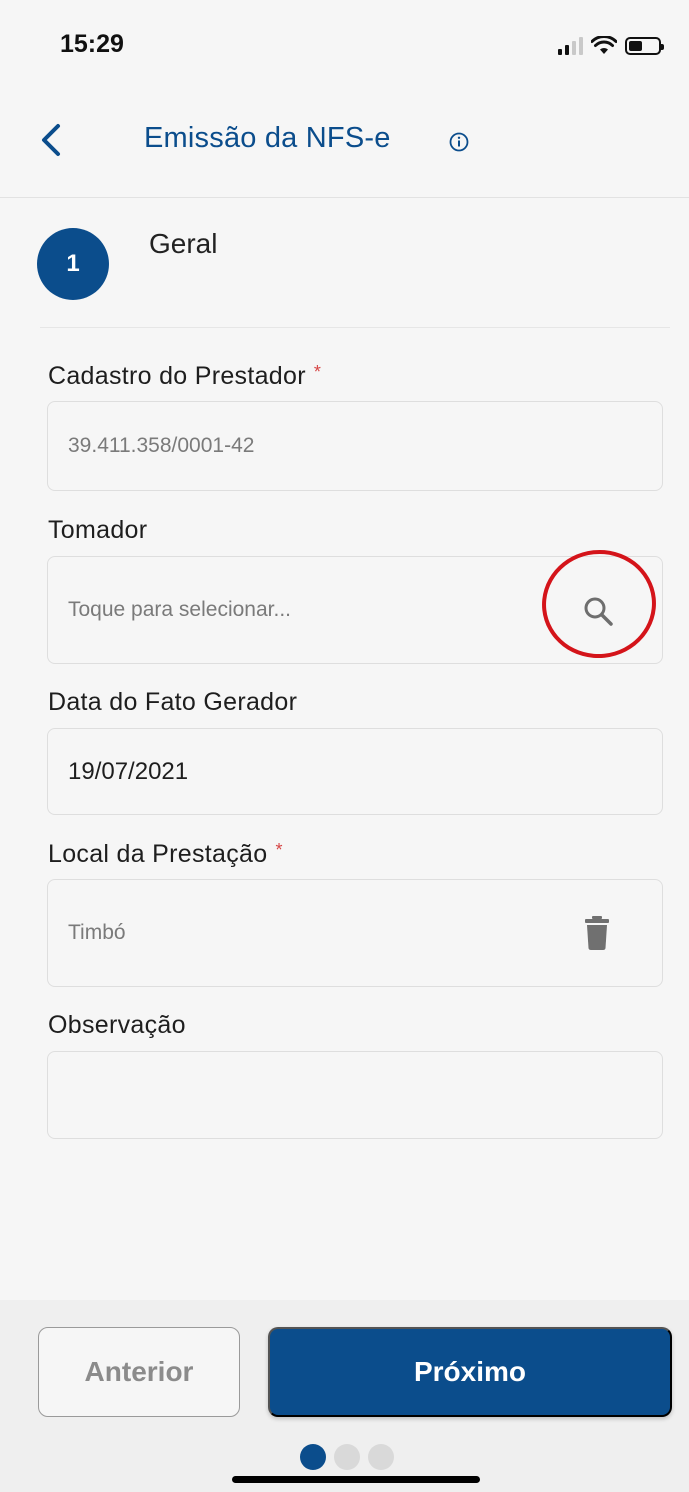 Image resolution: width=689 pixels, height=1492 pixels. I want to click on local-label: Local da Prestação *, so click(165, 854).